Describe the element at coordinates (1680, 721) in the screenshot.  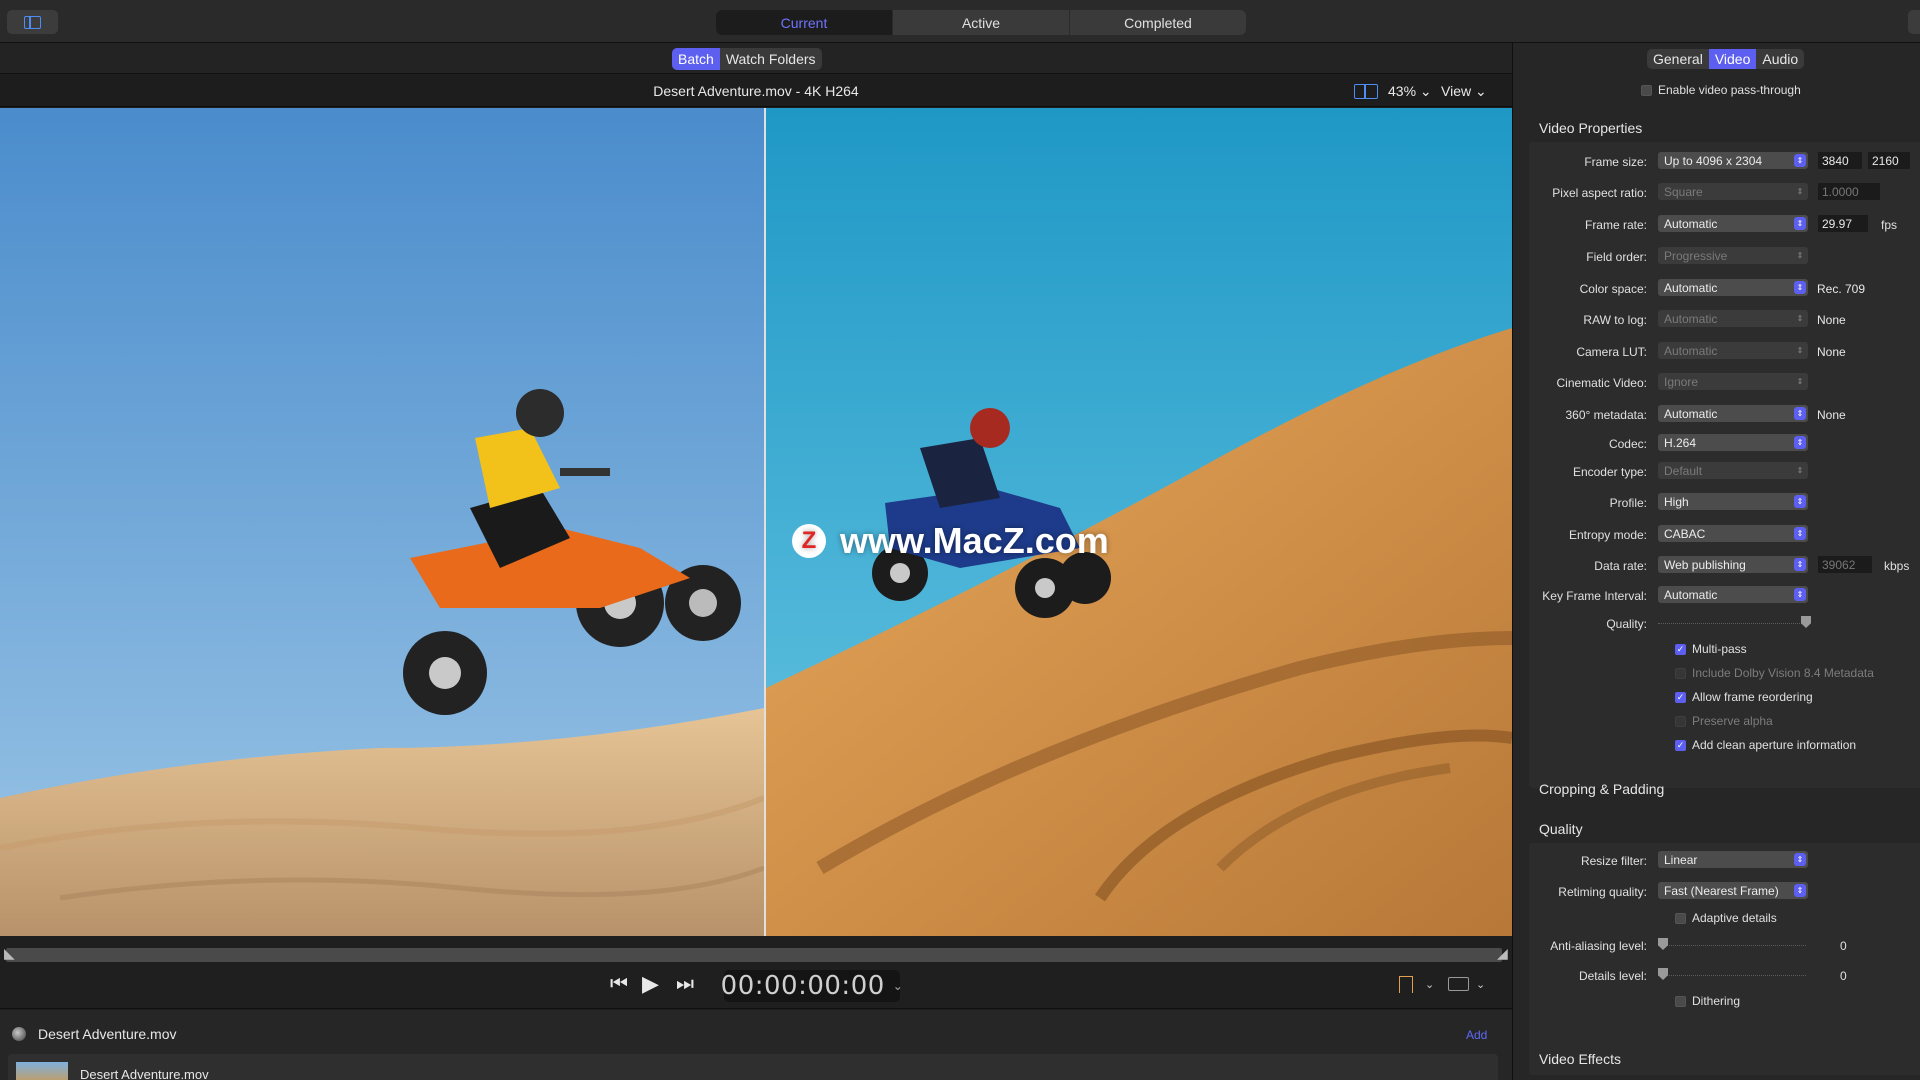
I see `alpha-checkbox` at that location.